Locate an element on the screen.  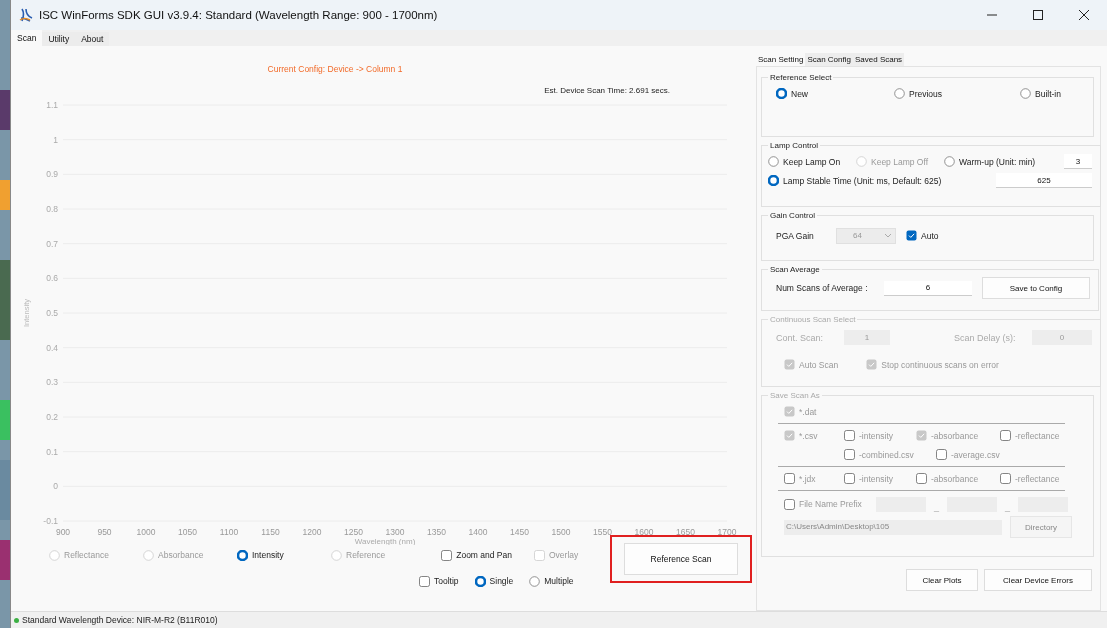
cont-scan-label: Cont. Scan: is located at coordinates (800, 337).